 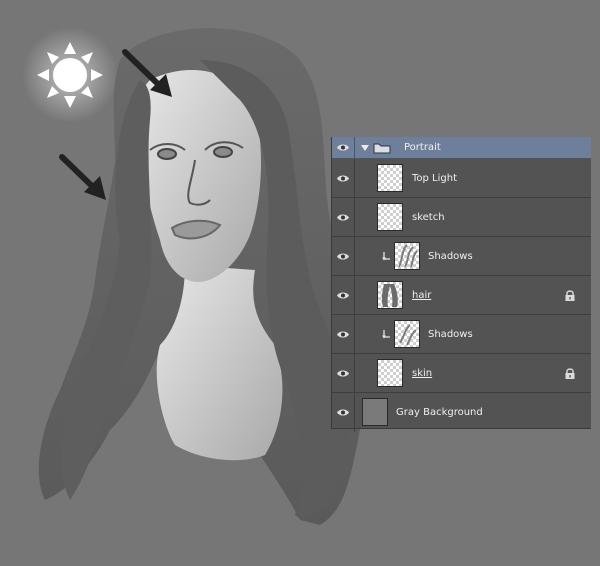 What do you see at coordinates (461, 148) in the screenshot?
I see `layer-group-portrait: Portrait` at bounding box center [461, 148].